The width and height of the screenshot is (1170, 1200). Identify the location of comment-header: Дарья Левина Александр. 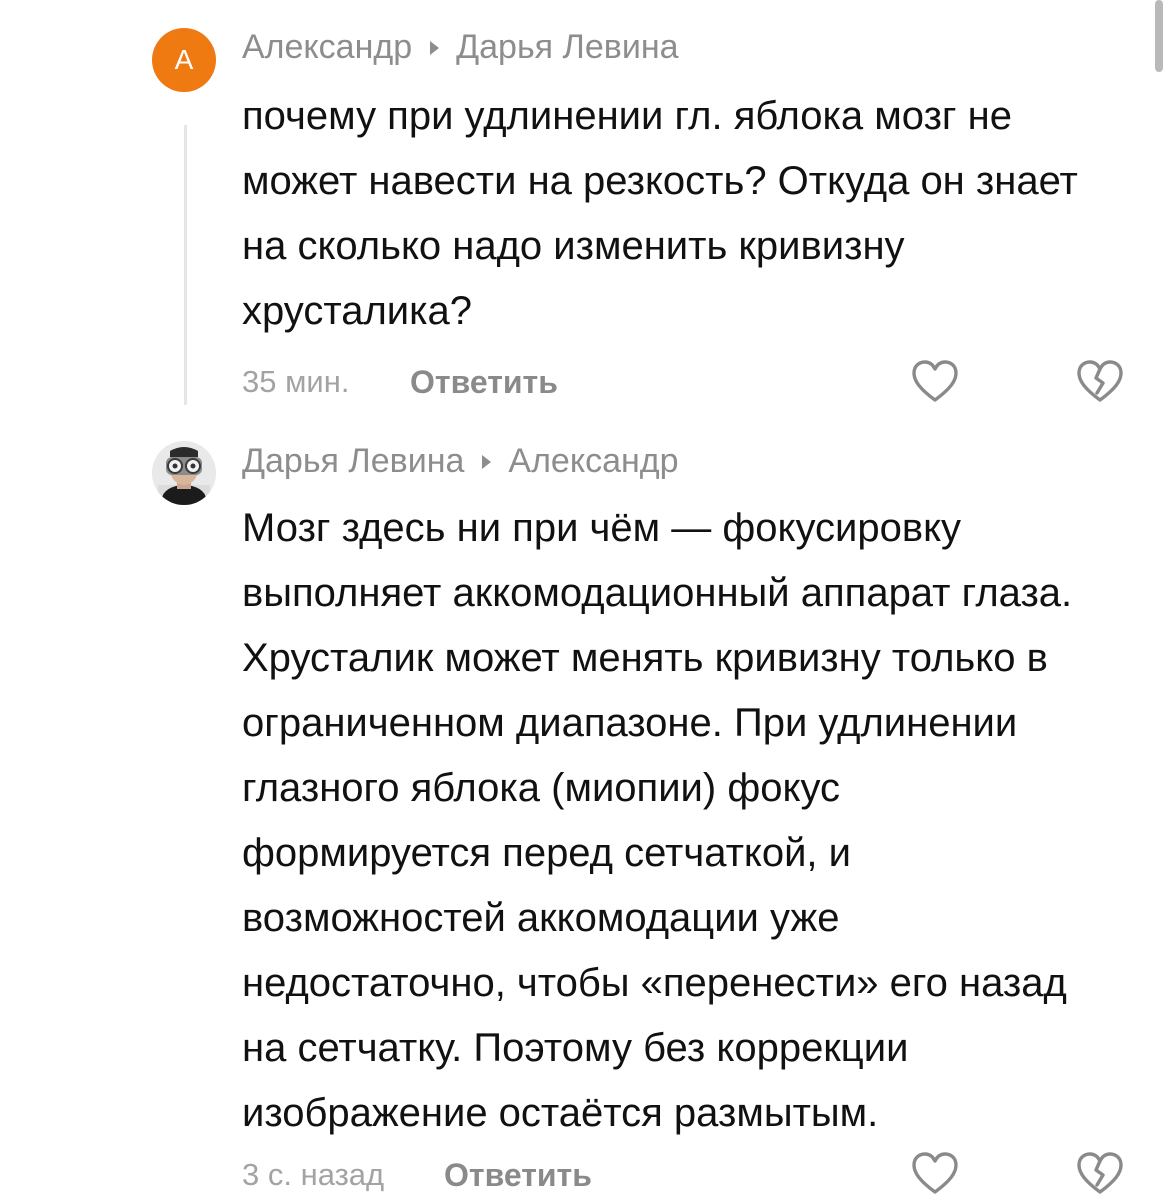
(460, 461).